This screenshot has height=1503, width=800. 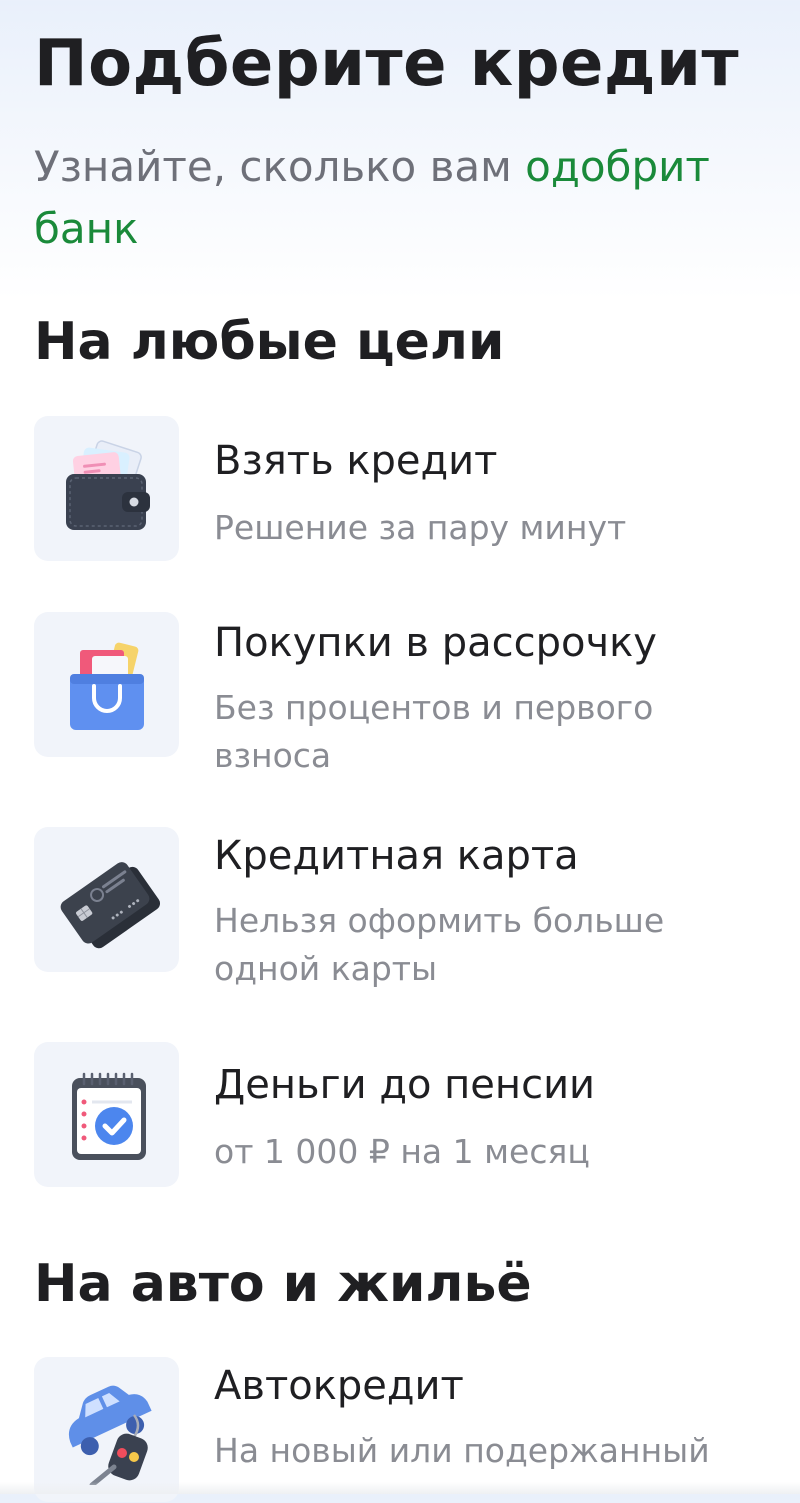 I want to click on item-description: Без процентов и первого взноса, so click(x=434, y=731).